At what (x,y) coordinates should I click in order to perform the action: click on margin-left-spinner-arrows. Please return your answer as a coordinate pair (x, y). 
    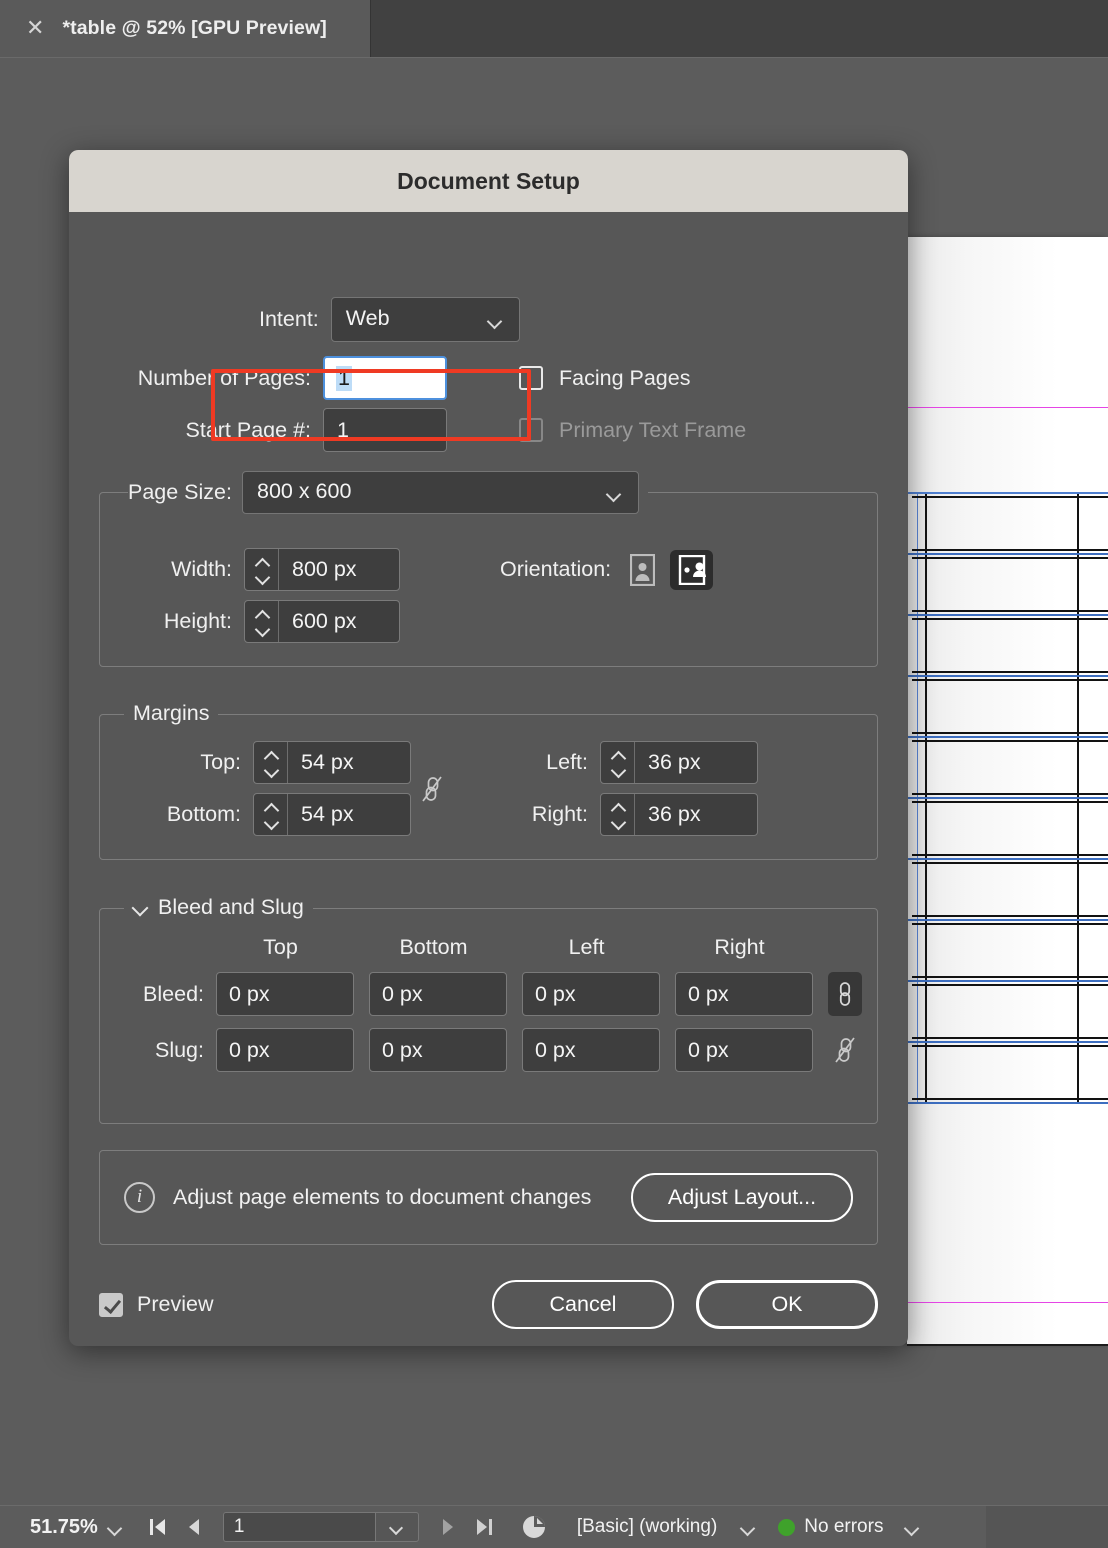
    Looking at the image, I should click on (618, 762).